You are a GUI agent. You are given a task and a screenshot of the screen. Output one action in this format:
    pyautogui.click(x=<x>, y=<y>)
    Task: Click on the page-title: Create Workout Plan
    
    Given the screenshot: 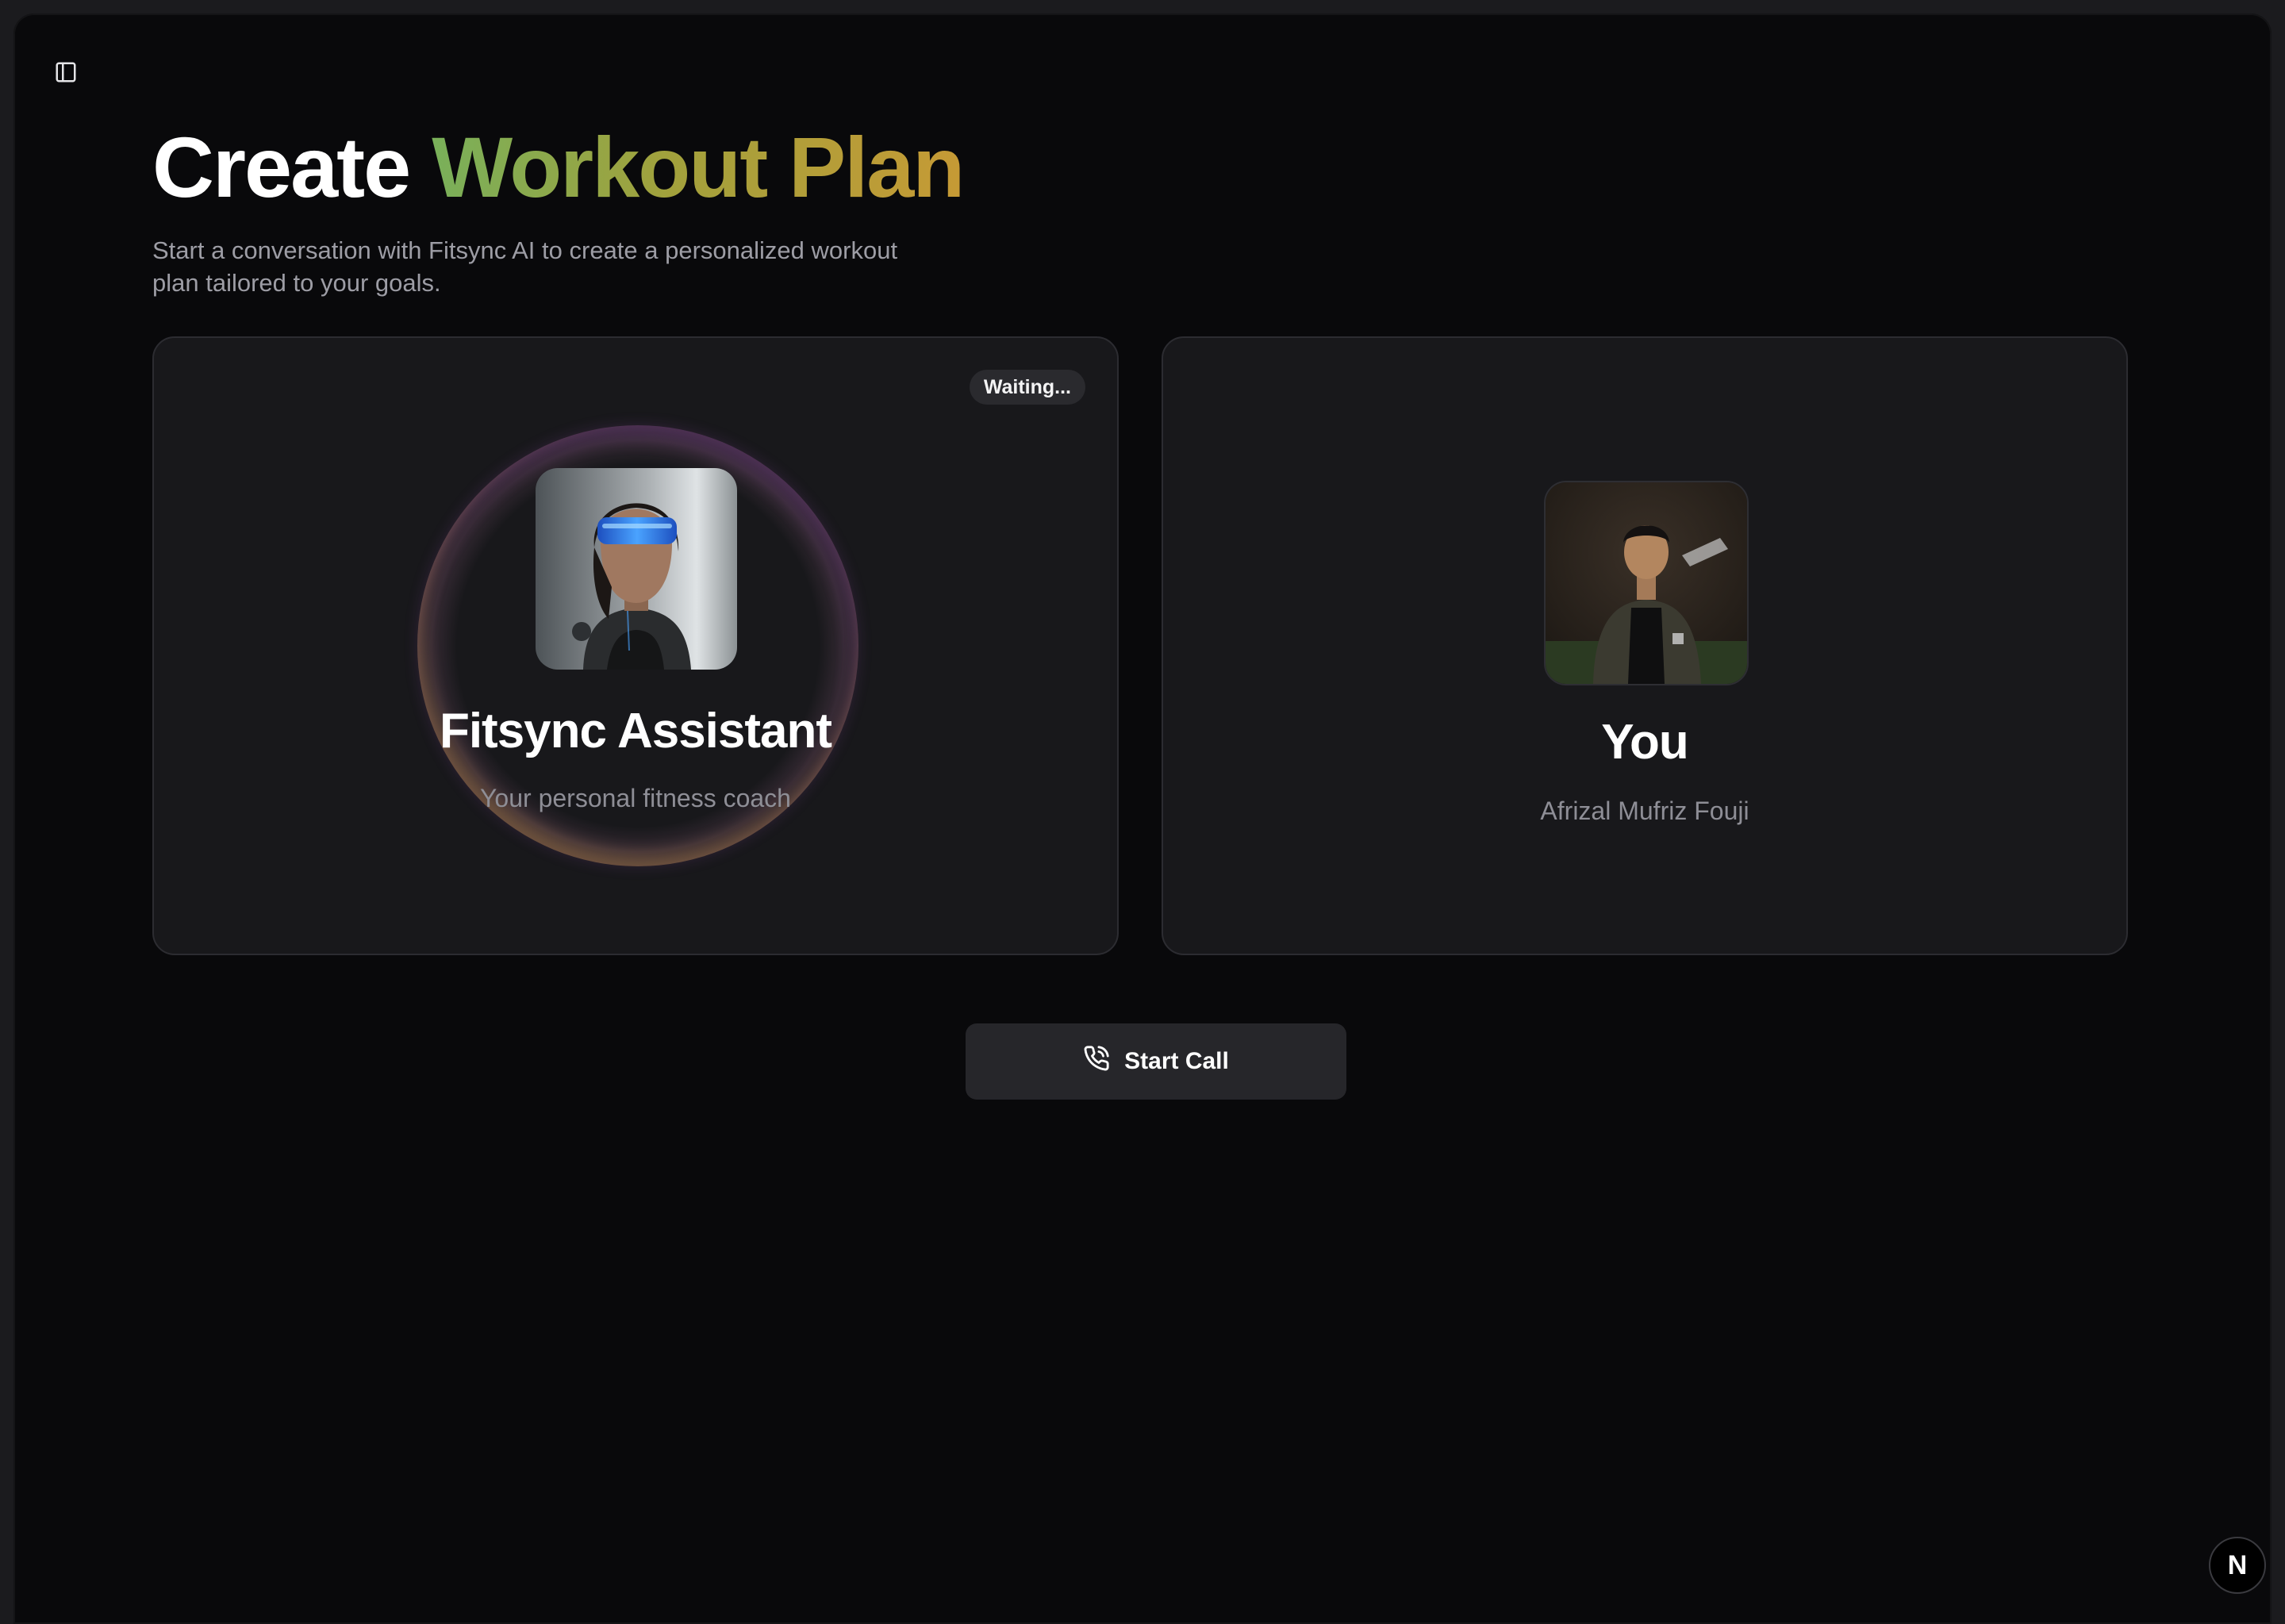 What is the action you would take?
    pyautogui.click(x=559, y=167)
    